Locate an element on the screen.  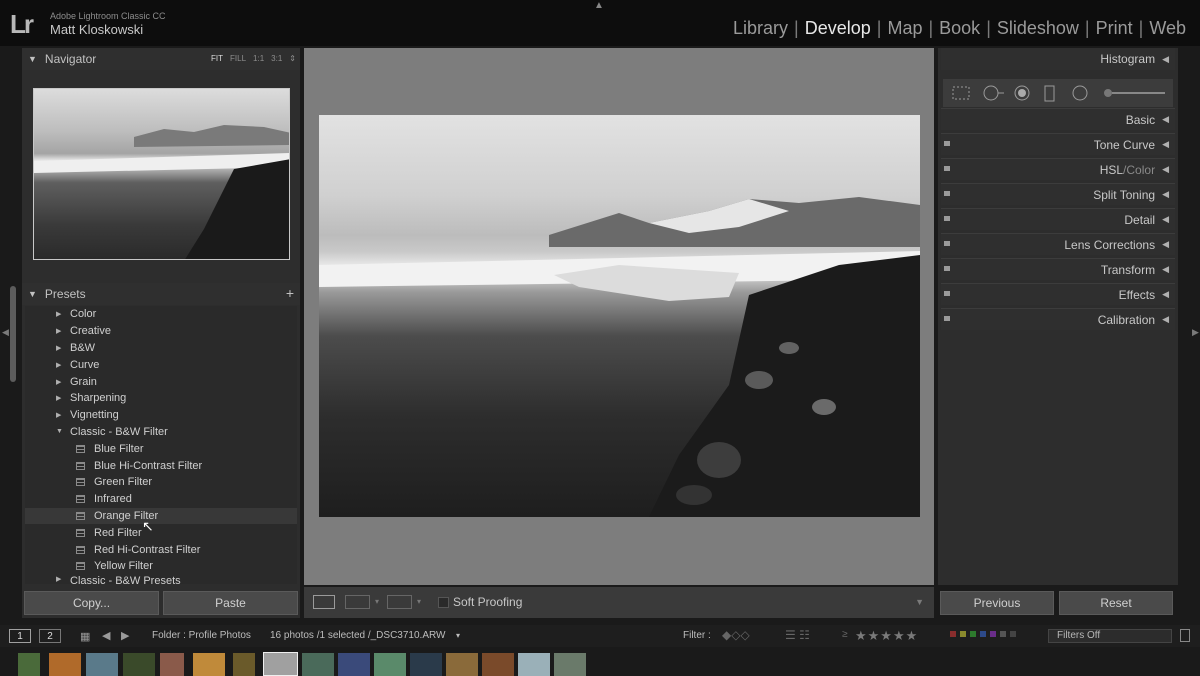
panel-basic: Basic ◀ is located at coordinates (1058, 119).